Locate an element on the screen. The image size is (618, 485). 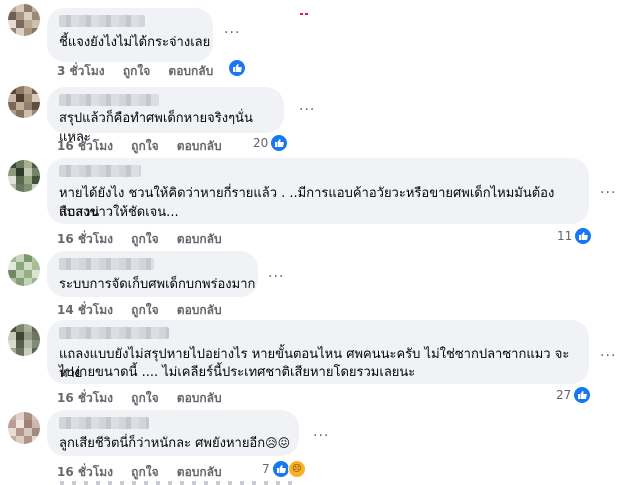
comment-text: ลูกเสียชีวิตนี่ก็ว่าหนักละ ศพยังหายอีก😥😖 is located at coordinates (174, 443).